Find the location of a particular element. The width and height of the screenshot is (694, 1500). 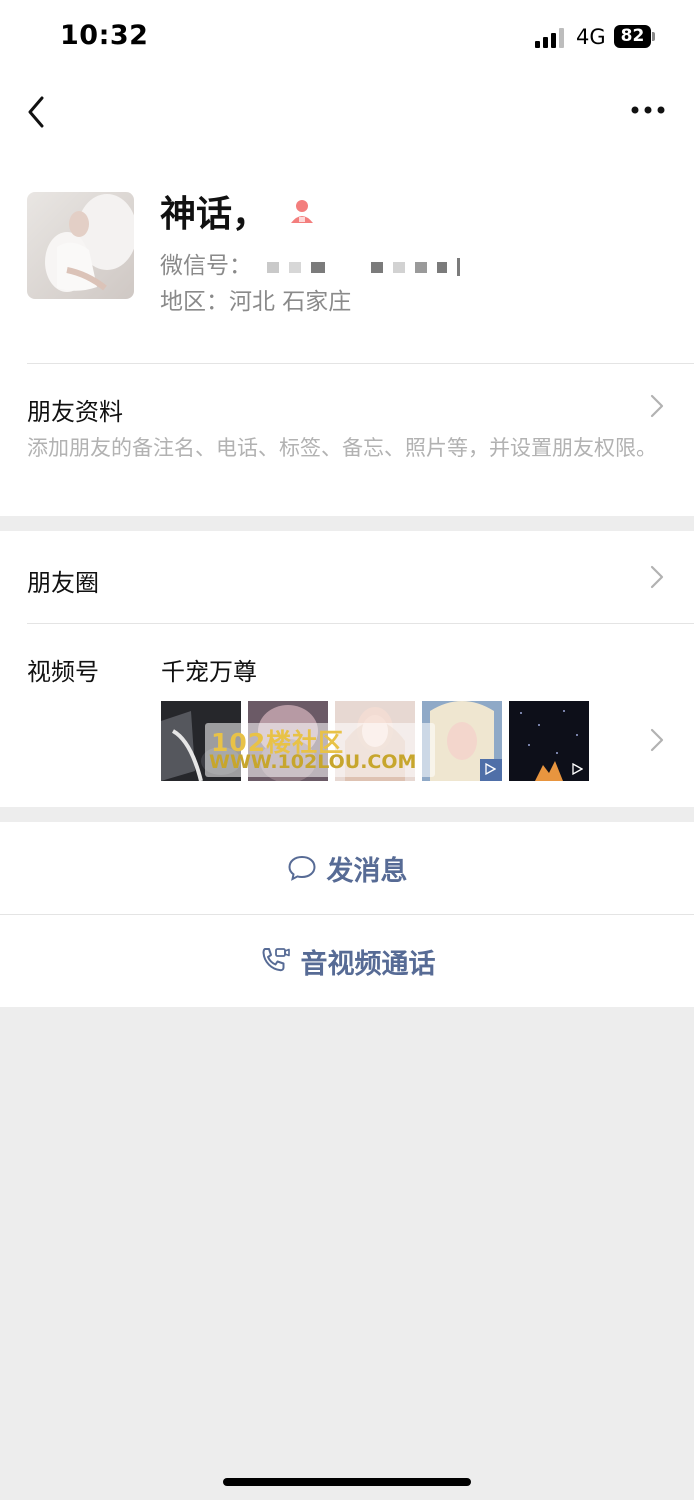

friend-info-row: 朋友资料 添加朋友的备注名、电话、标签、备忘、照片等，并设置朋友权限。 is located at coordinates (347, 440).